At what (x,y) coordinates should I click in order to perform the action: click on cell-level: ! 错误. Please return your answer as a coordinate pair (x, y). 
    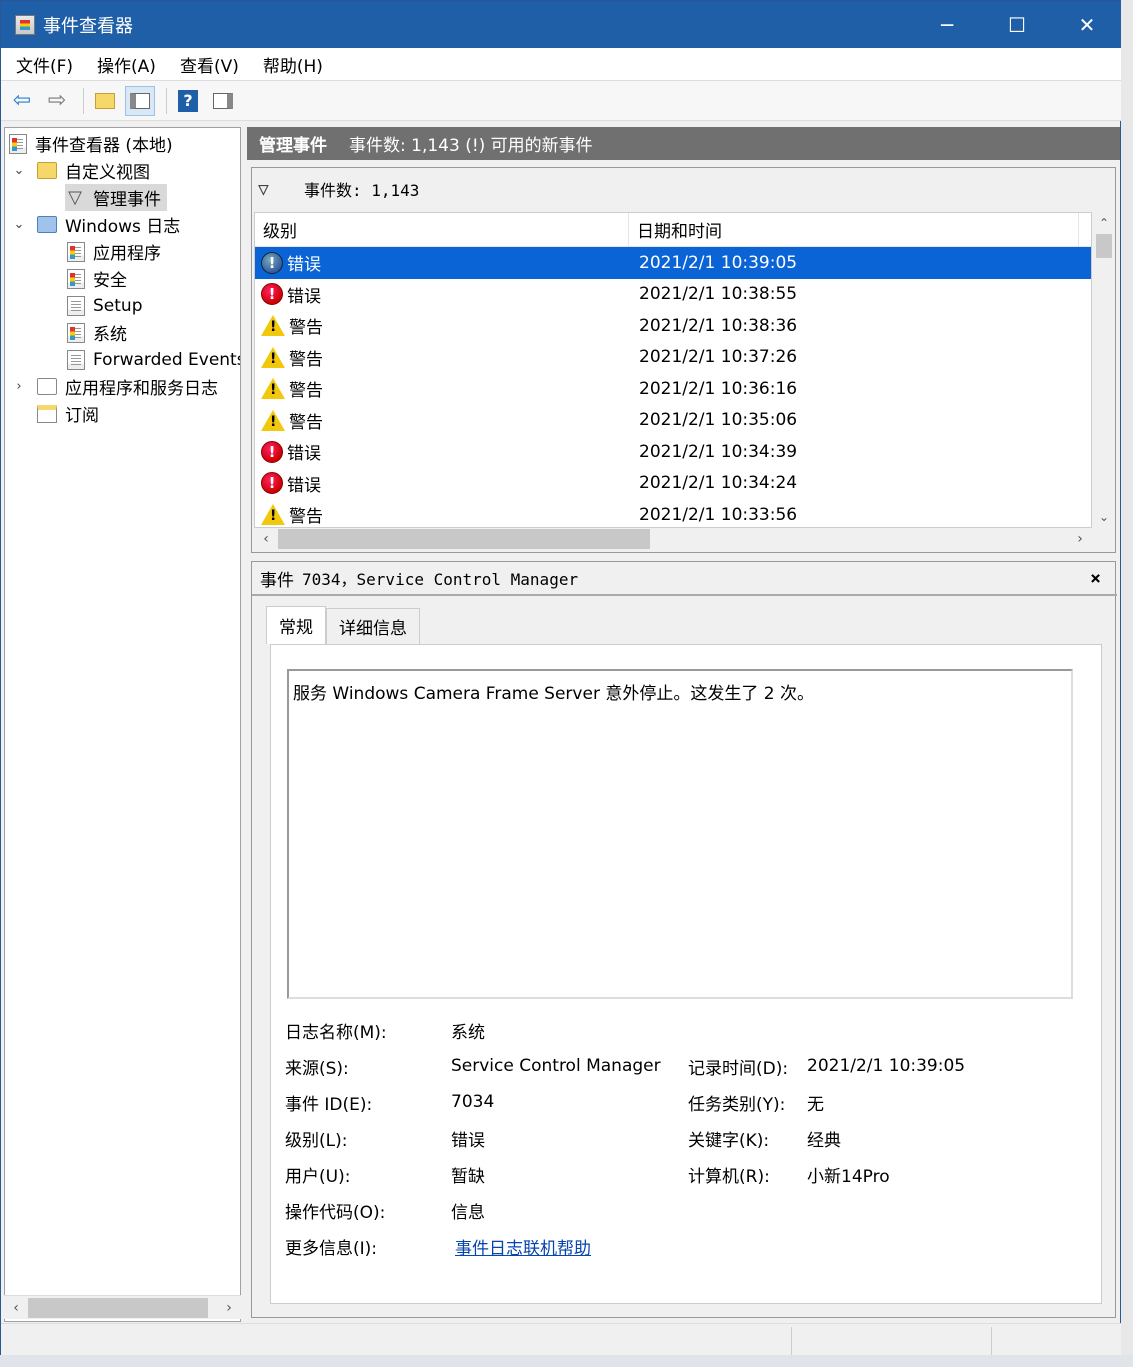
    Looking at the image, I should click on (443, 294).